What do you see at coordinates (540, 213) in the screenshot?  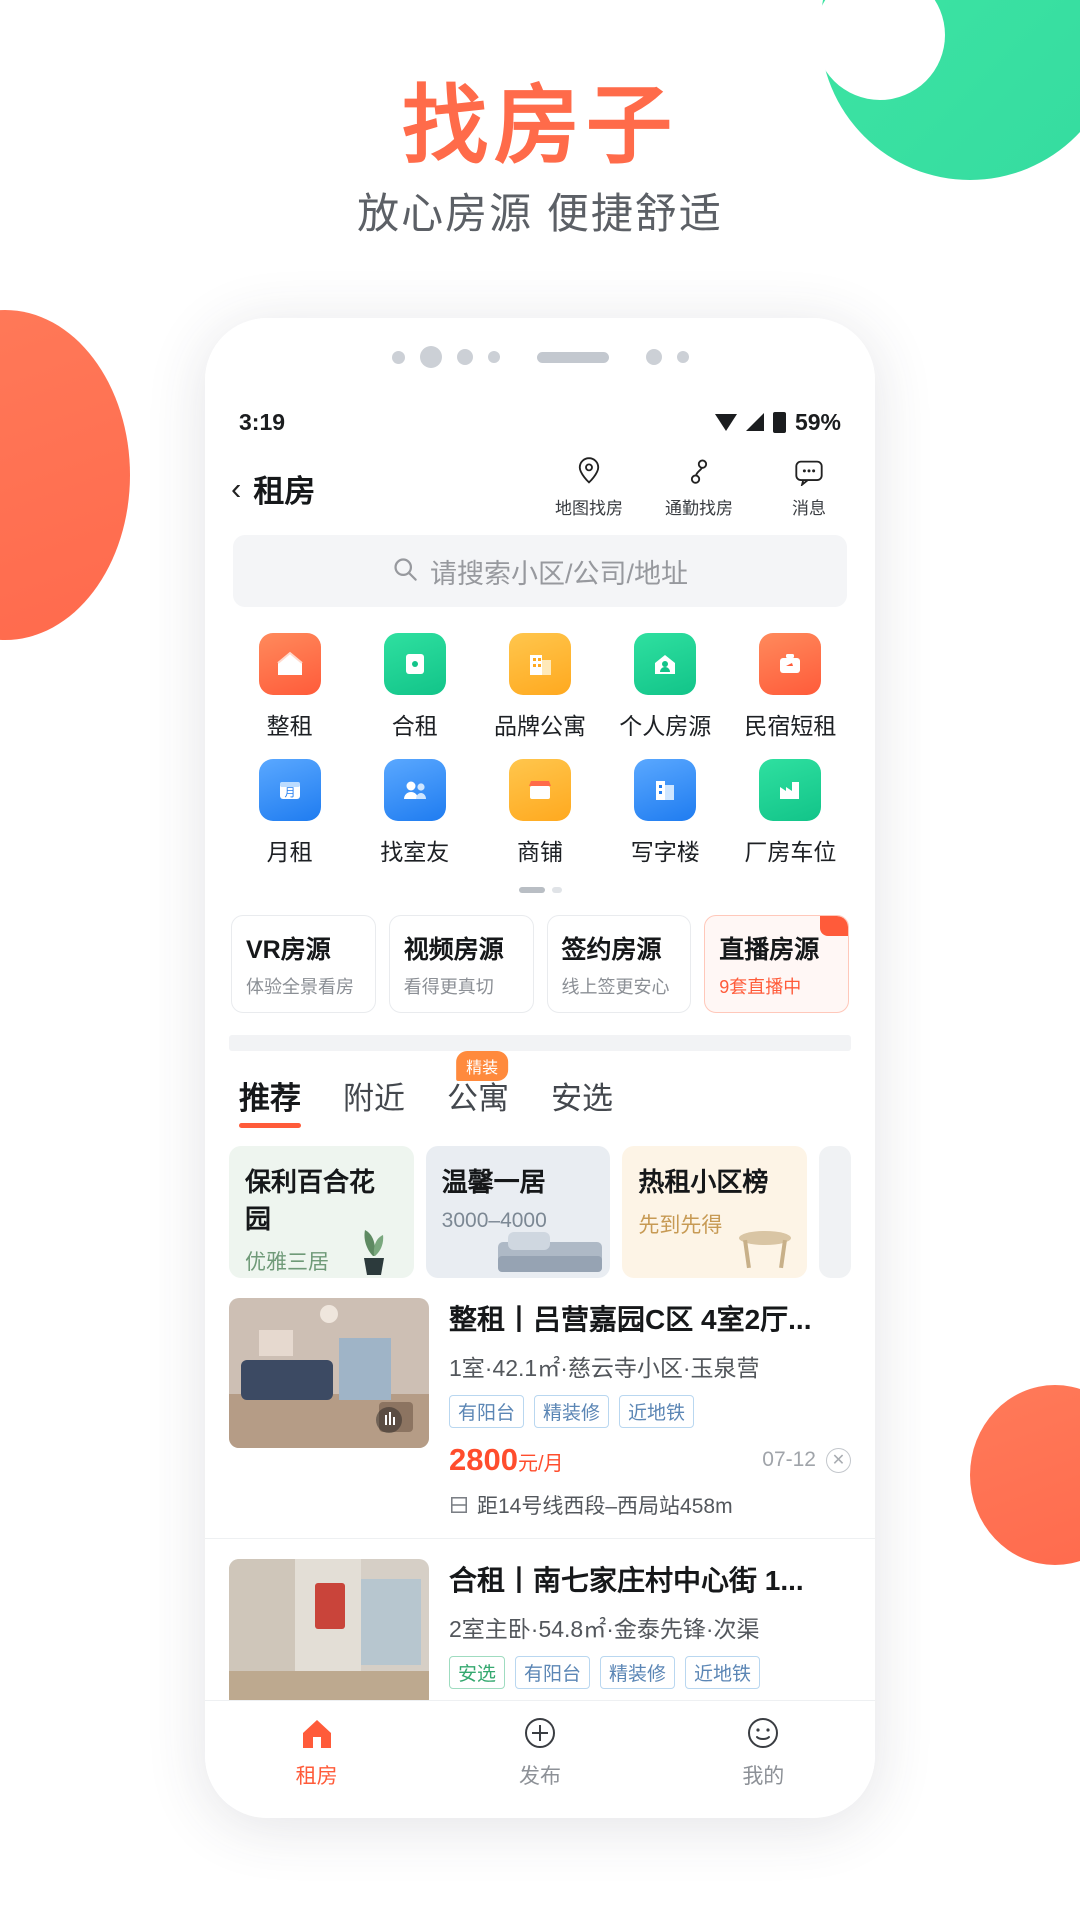 I see `page-subtitle: 放心房源 便捷舒适` at bounding box center [540, 213].